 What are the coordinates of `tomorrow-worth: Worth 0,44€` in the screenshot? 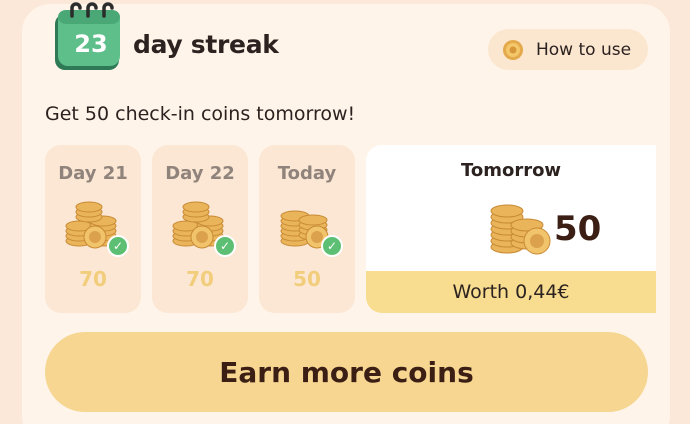 It's located at (511, 292).